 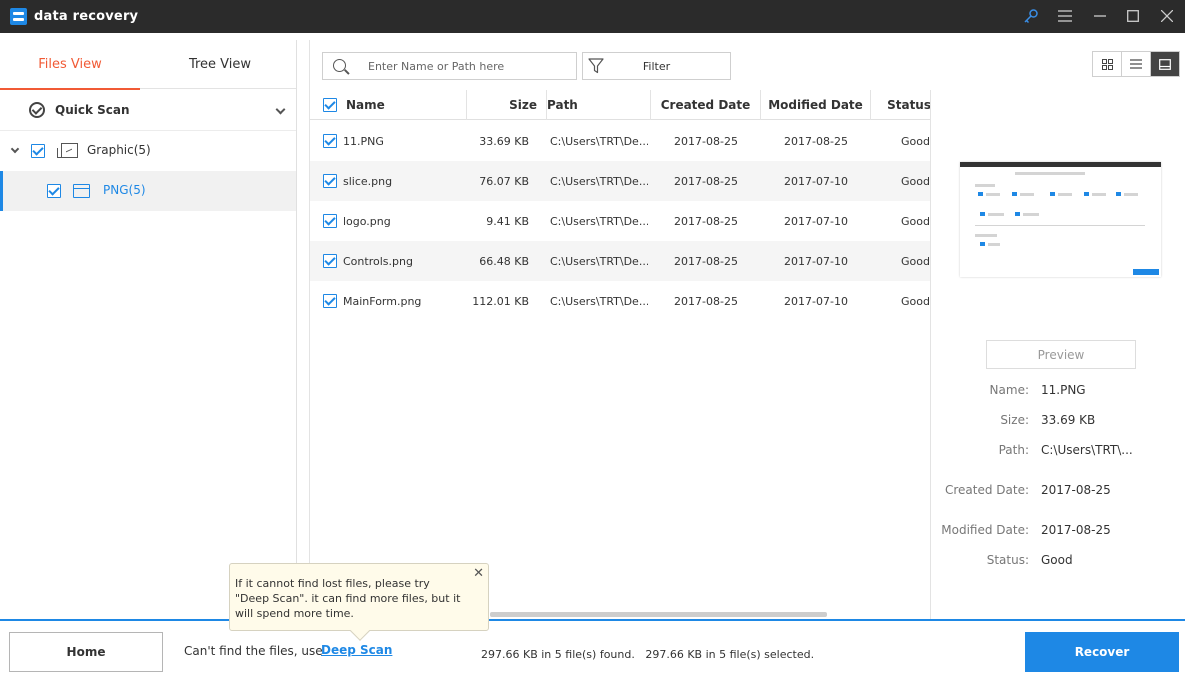 I want to click on deep-scan-link: Deep Scan, so click(x=356, y=650).